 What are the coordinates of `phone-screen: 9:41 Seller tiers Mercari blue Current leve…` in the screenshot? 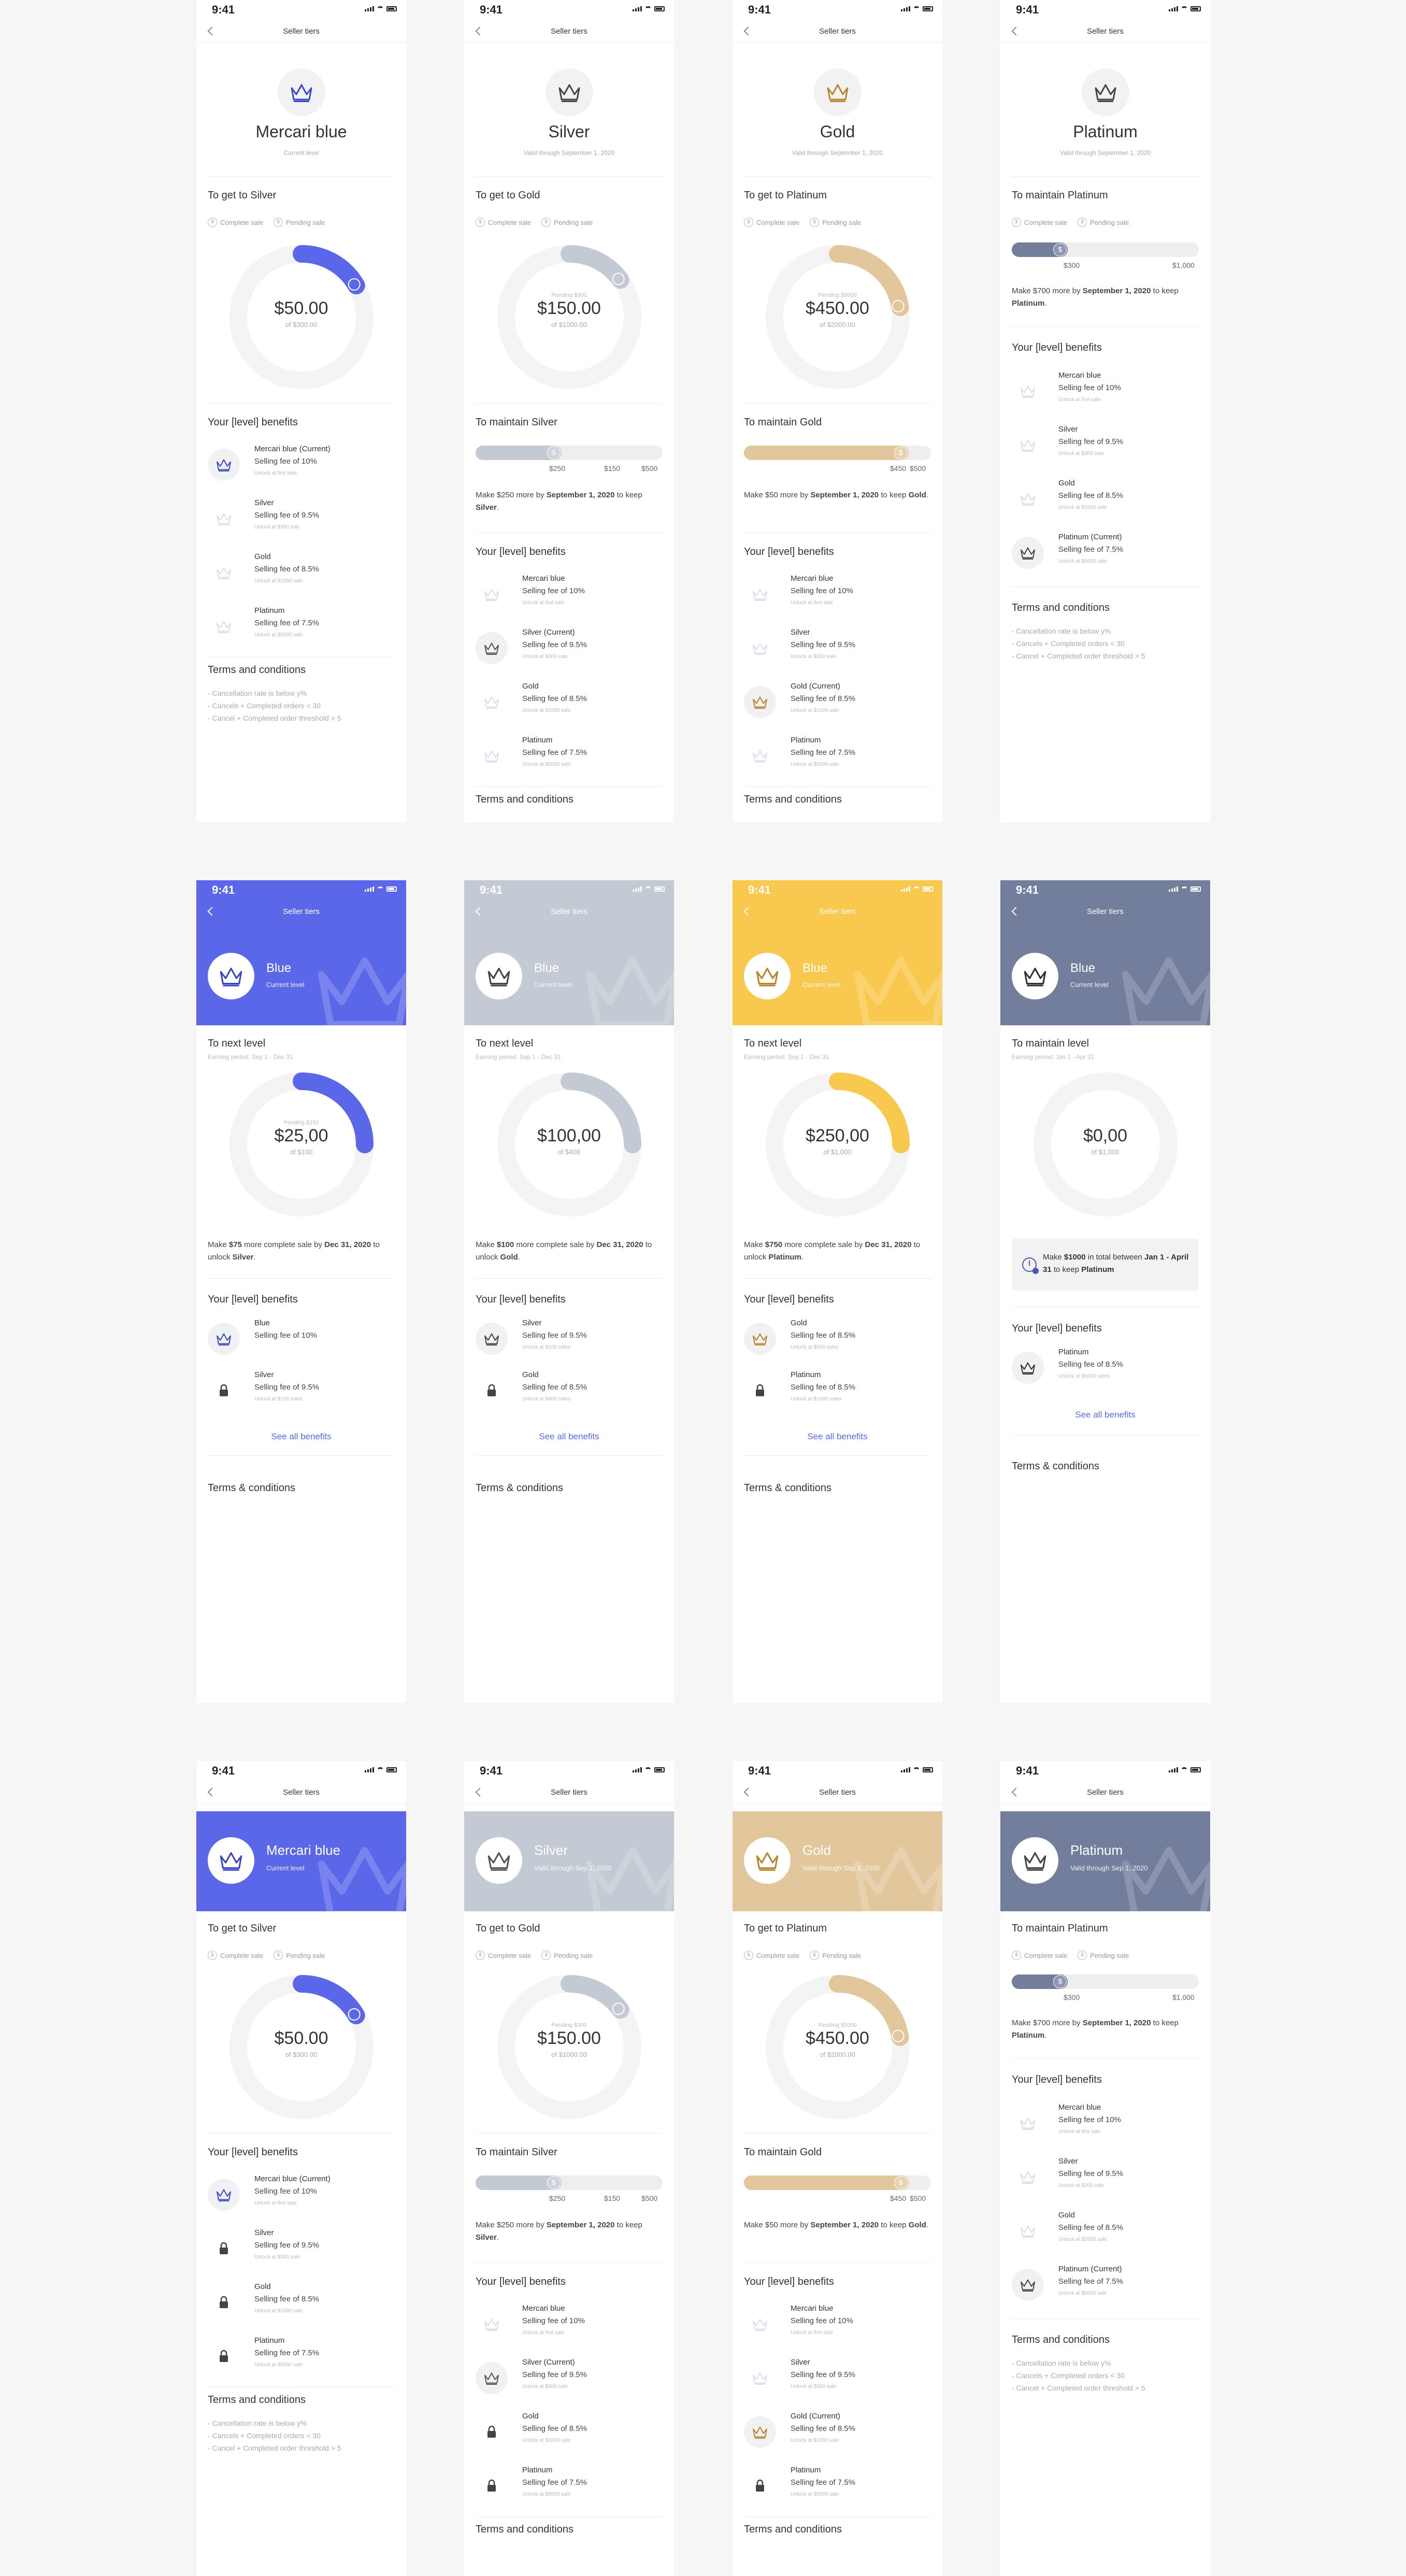 It's located at (301, 411).